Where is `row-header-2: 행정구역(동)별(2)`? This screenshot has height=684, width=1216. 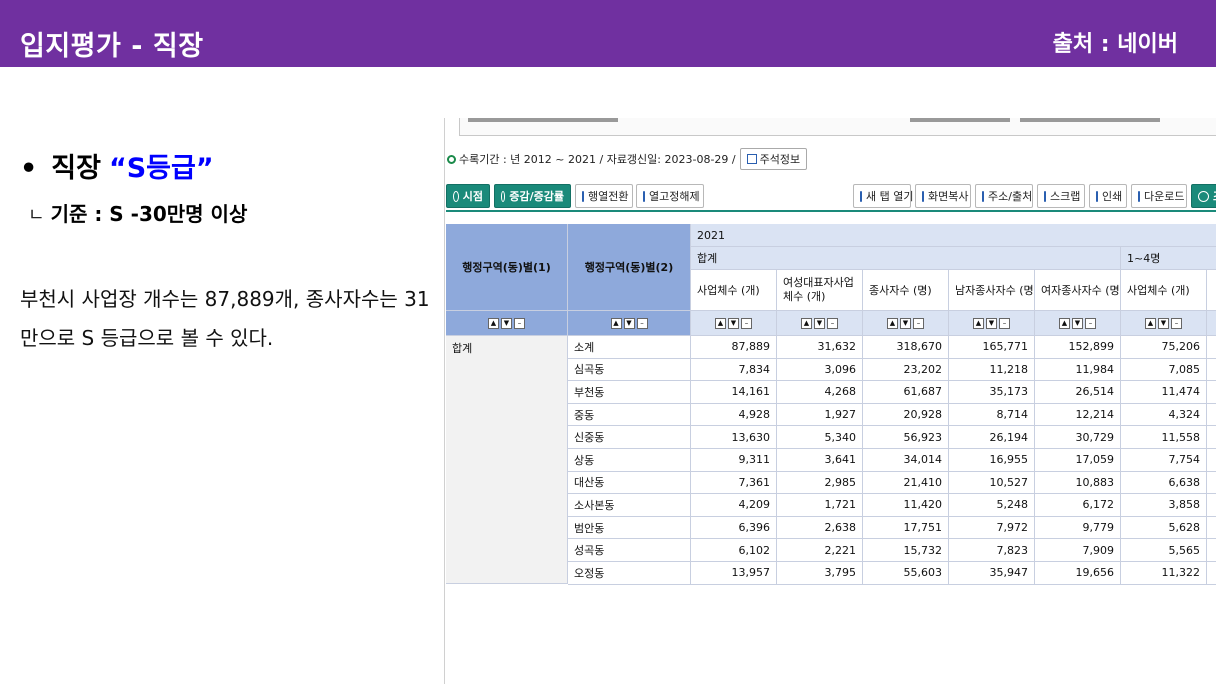 row-header-2: 행정구역(동)별(2) is located at coordinates (629, 267).